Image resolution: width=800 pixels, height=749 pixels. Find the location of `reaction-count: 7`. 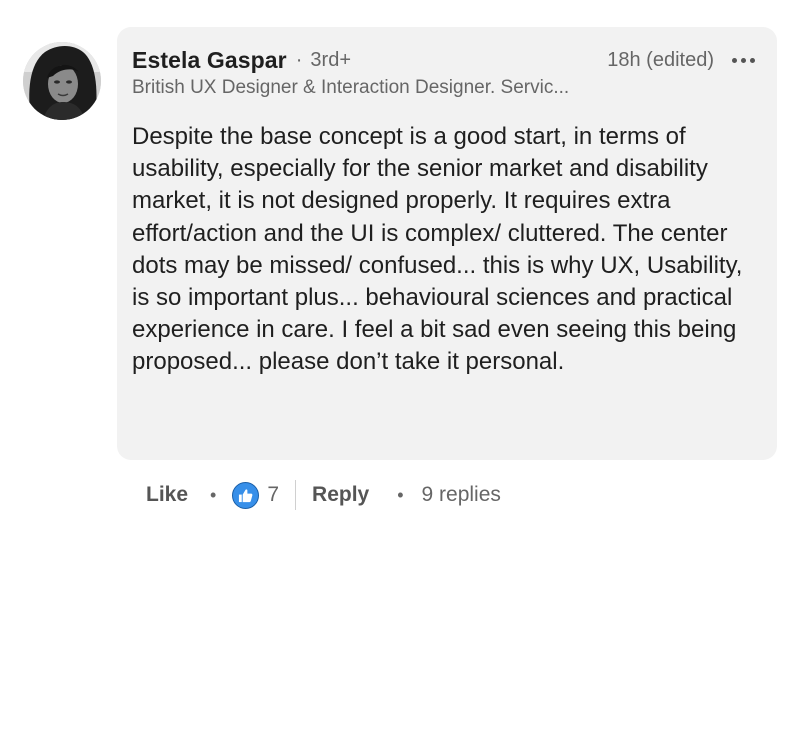

reaction-count: 7 is located at coordinates (273, 495).